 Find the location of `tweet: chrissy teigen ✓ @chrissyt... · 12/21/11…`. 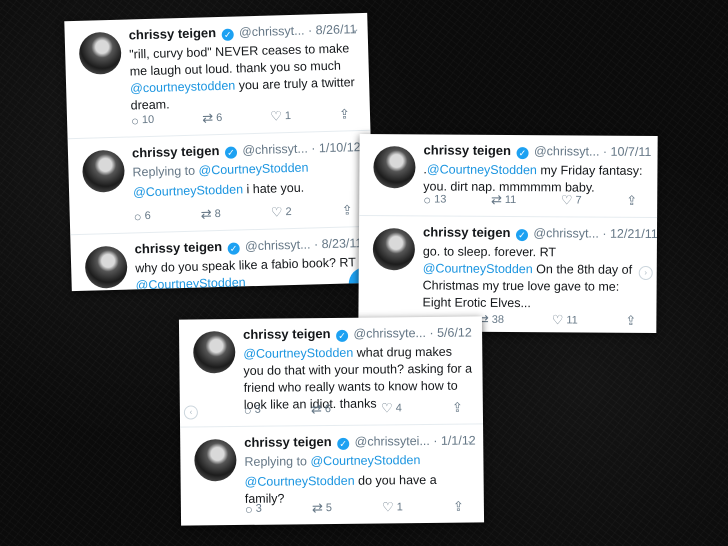

tweet: chrissy teigen ✓ @chrissyt... · 12/21/11… is located at coordinates (508, 274).